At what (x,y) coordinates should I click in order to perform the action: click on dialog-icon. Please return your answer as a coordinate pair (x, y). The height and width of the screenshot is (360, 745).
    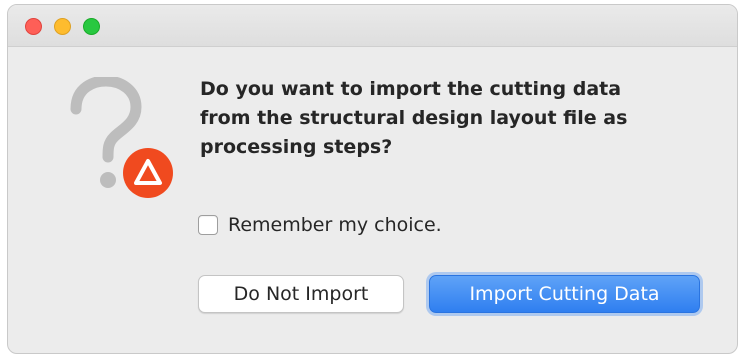
    Looking at the image, I should click on (121, 142).